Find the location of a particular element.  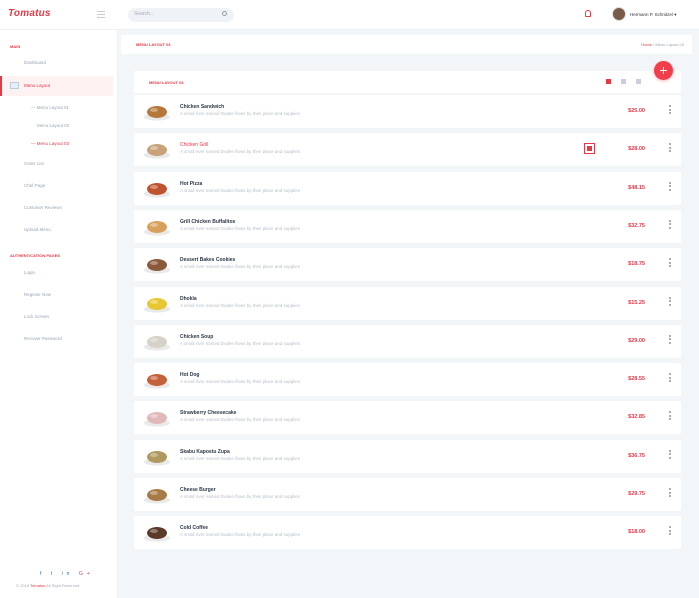

sidebar-item-lock-screen: Lock Screen is located at coordinates (36, 316).